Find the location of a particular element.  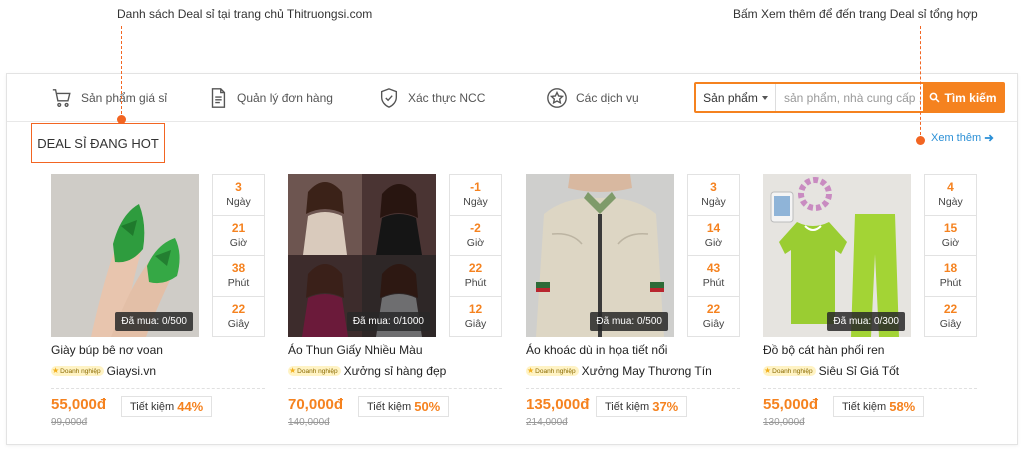

original-price: 140,000đ is located at coordinates (309, 422).